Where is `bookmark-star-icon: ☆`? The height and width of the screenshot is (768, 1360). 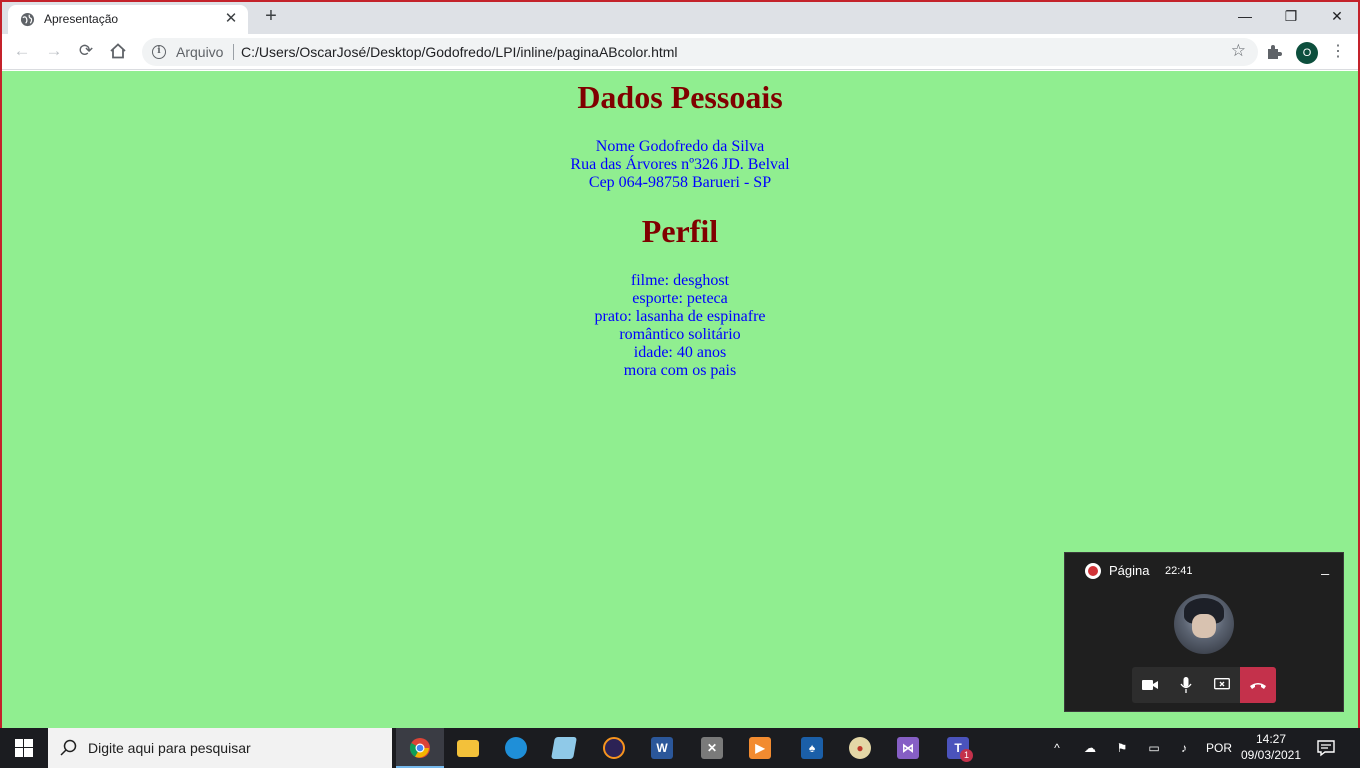
bookmark-star-icon: ☆ is located at coordinates (1238, 51).